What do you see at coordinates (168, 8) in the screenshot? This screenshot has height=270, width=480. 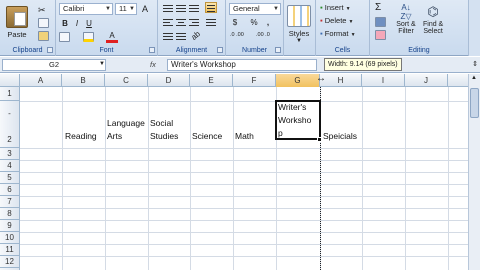 I see `align-top-icon` at bounding box center [168, 8].